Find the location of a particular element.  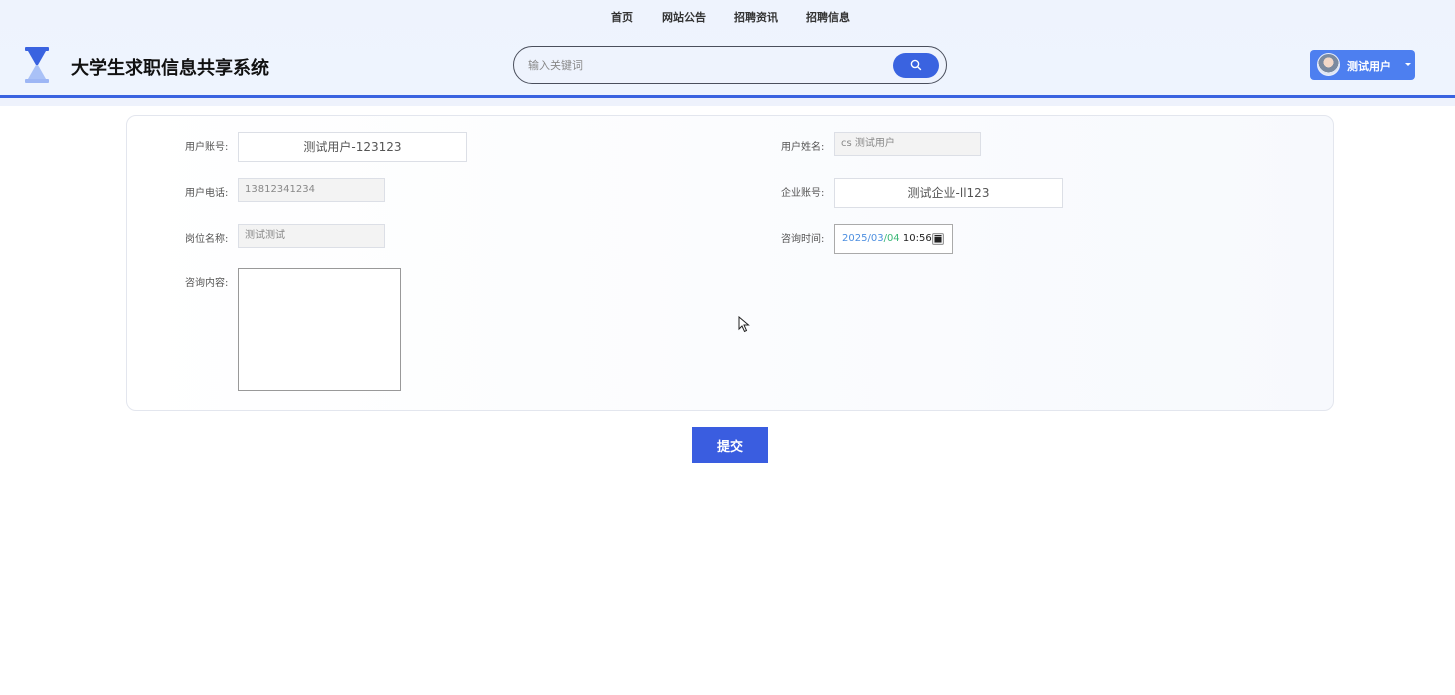

company-label: 企业账号: is located at coordinates (803, 193).